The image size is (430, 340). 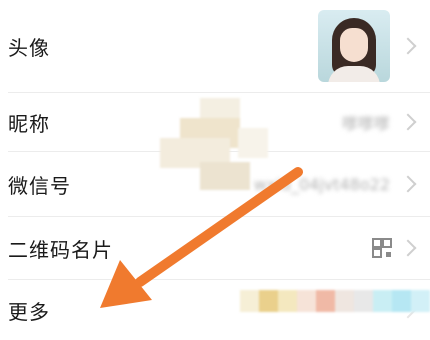 I want to click on bottom-mosaic, so click(x=335, y=301).